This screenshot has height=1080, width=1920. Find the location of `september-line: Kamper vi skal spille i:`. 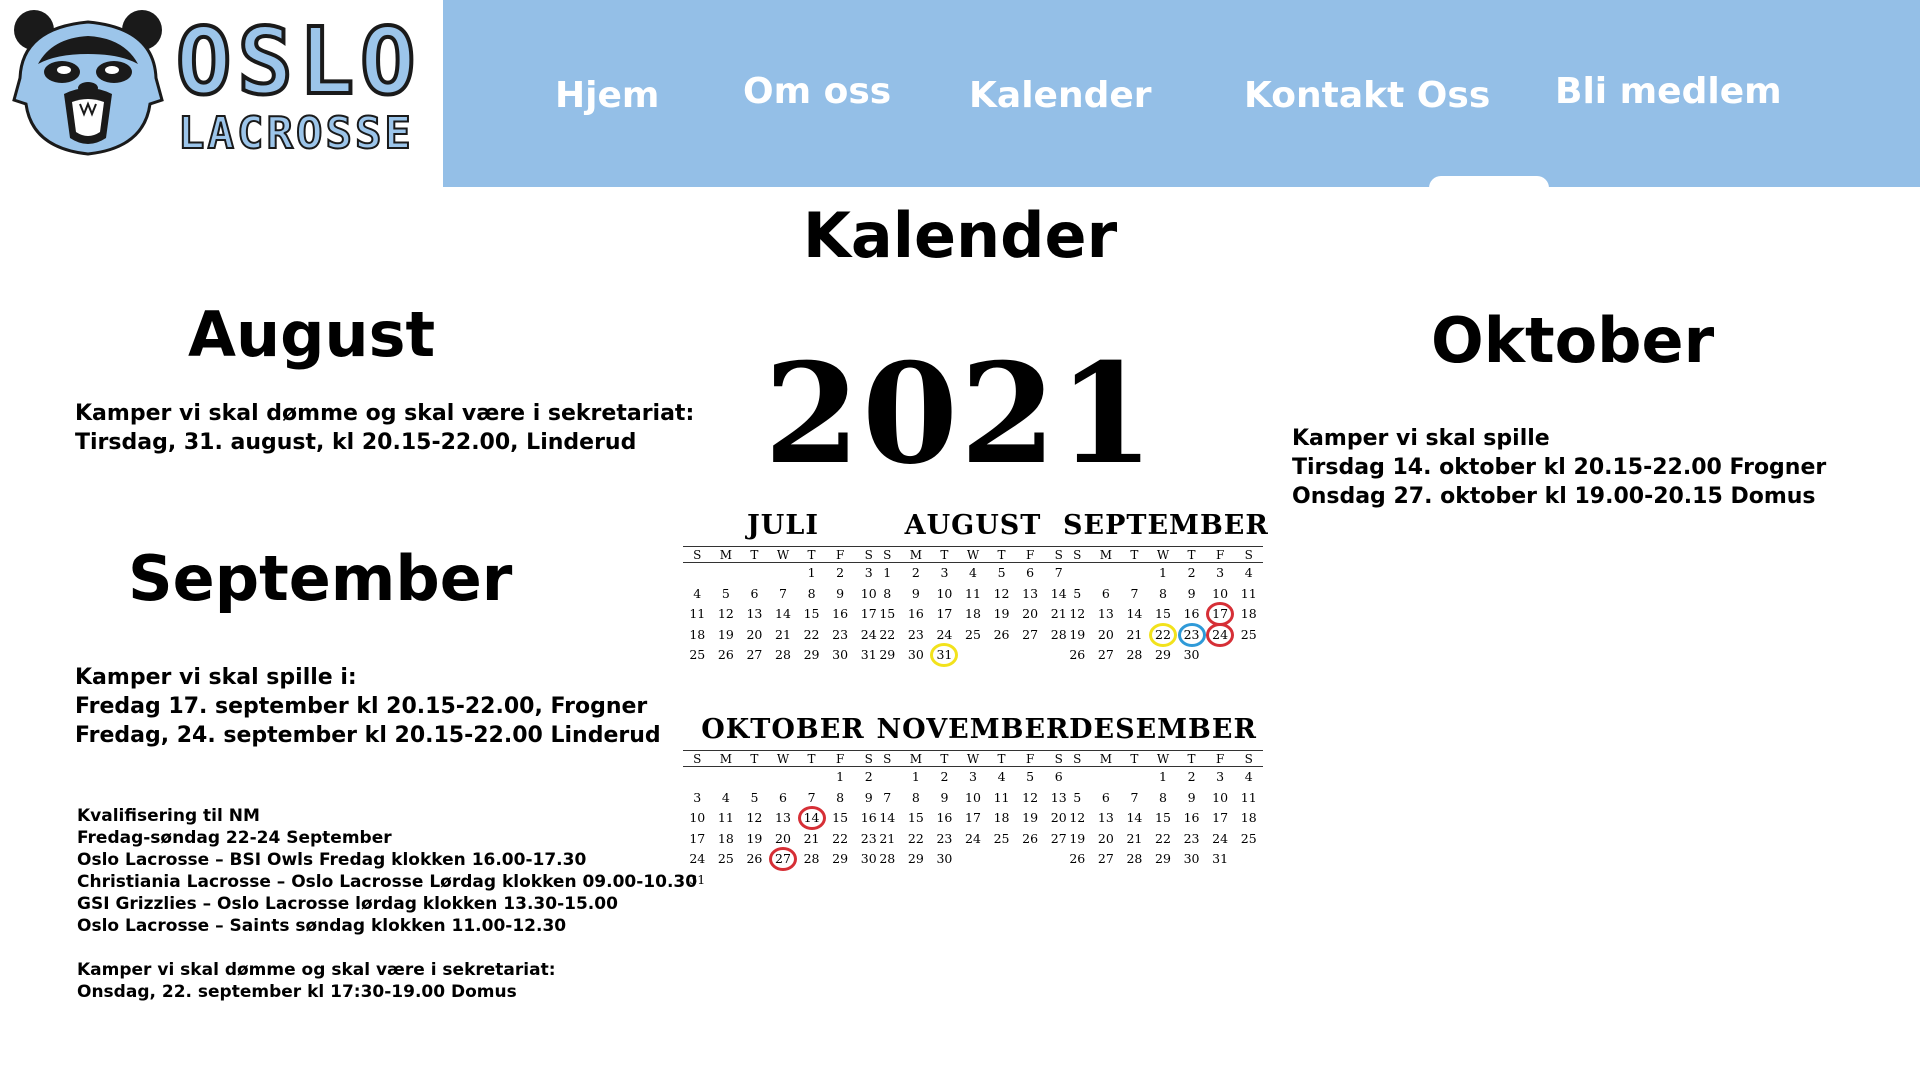

september-line: Kamper vi skal spille i: is located at coordinates (216, 677).